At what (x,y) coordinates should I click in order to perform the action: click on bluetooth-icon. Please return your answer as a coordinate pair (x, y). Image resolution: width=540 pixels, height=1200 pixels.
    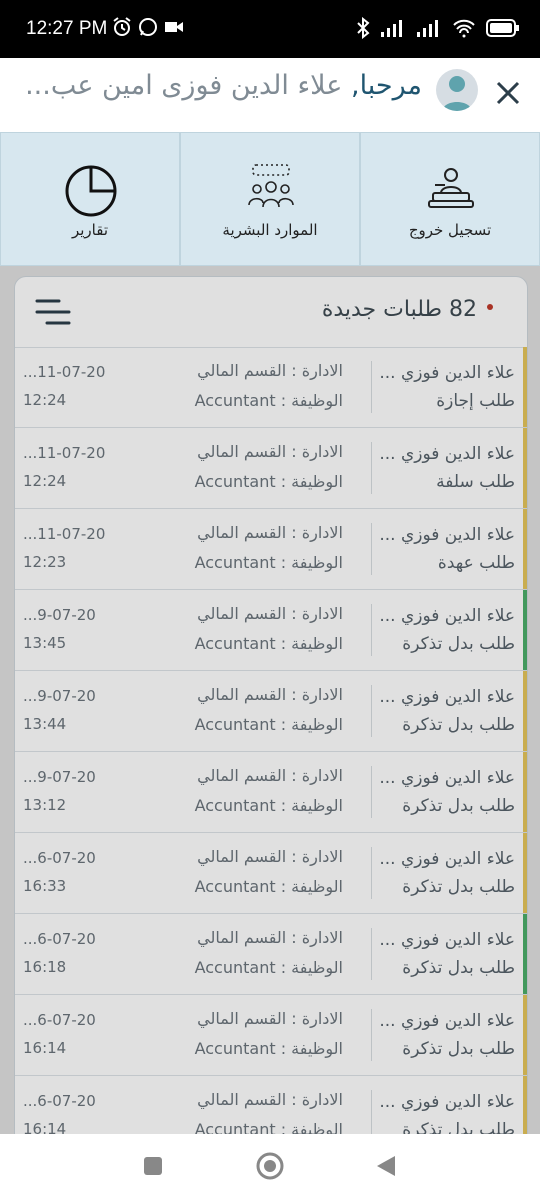
    Looking at the image, I should click on (363, 28).